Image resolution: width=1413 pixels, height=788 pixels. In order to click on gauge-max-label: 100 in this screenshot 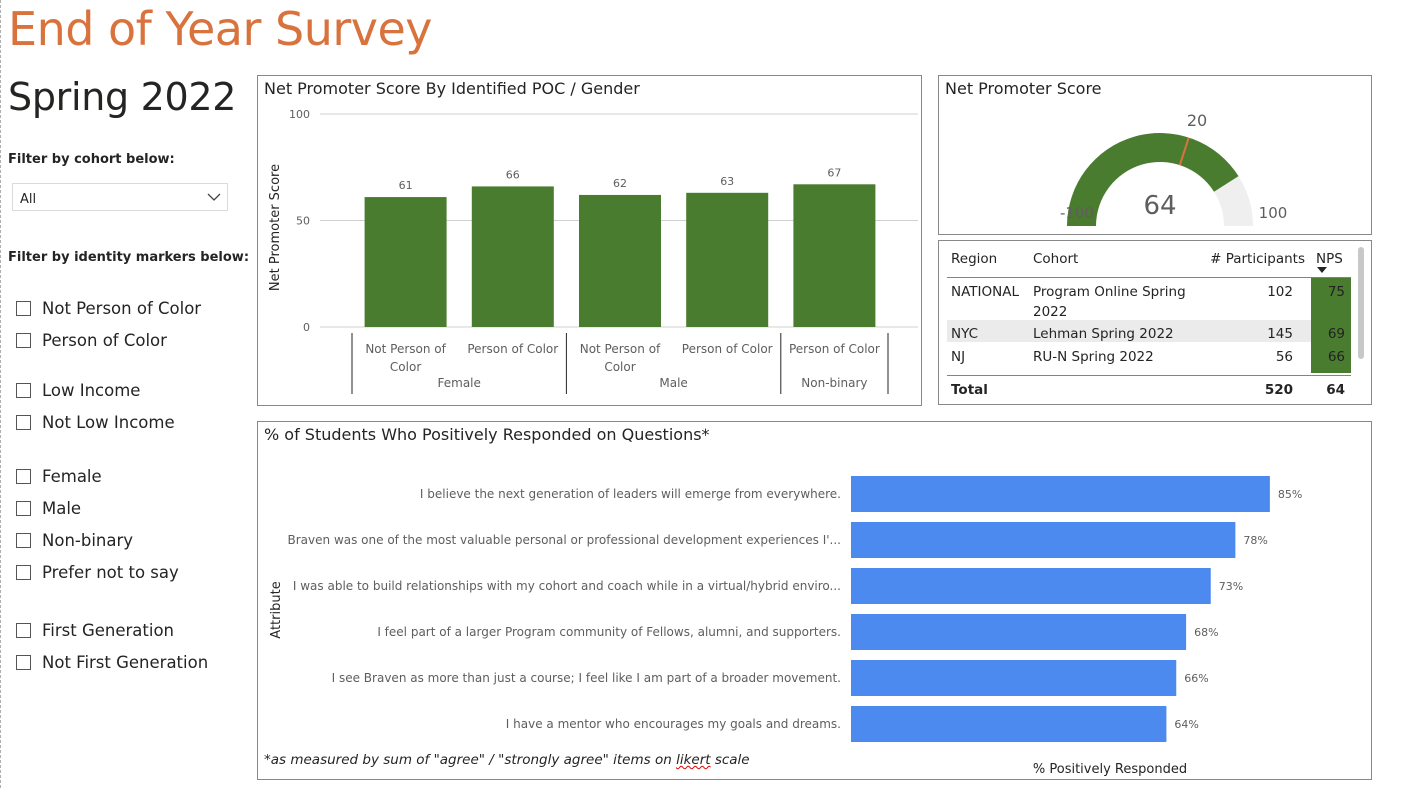, I will do `click(1273, 213)`.